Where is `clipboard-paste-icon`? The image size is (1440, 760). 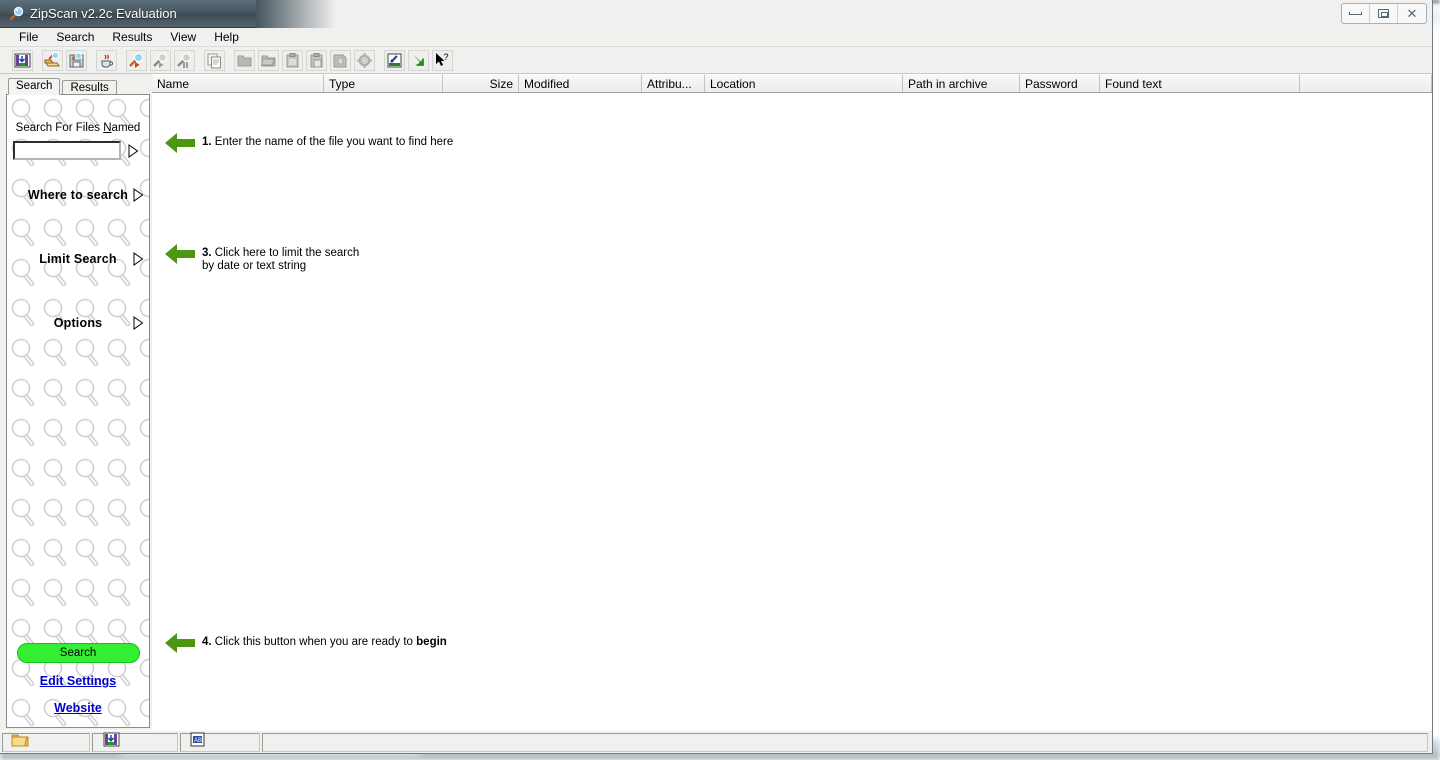
clipboard-paste-icon is located at coordinates (316, 60).